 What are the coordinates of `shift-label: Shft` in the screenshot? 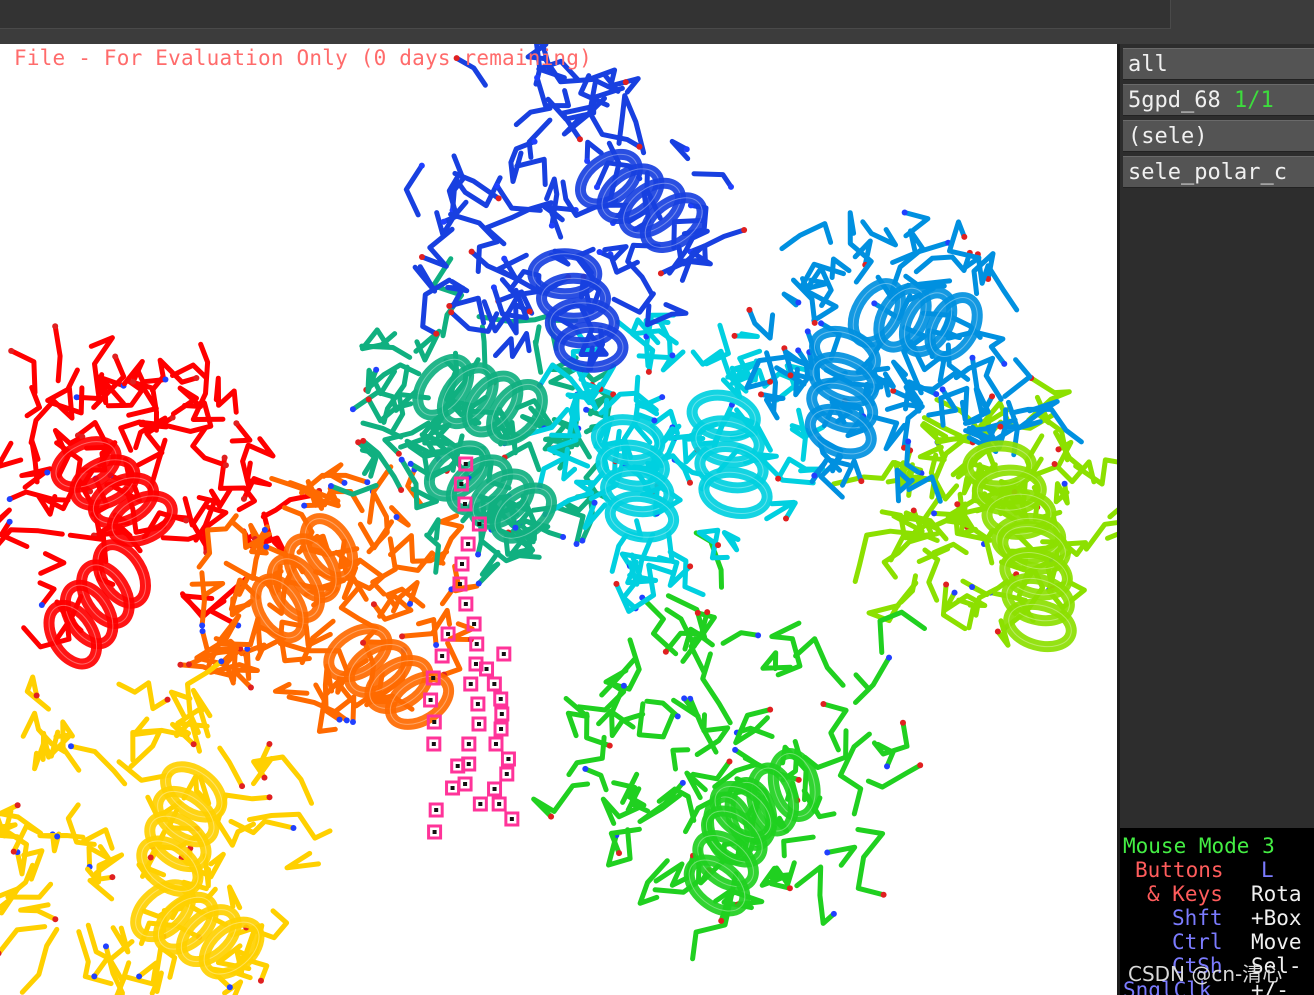 It's located at (1197, 918).